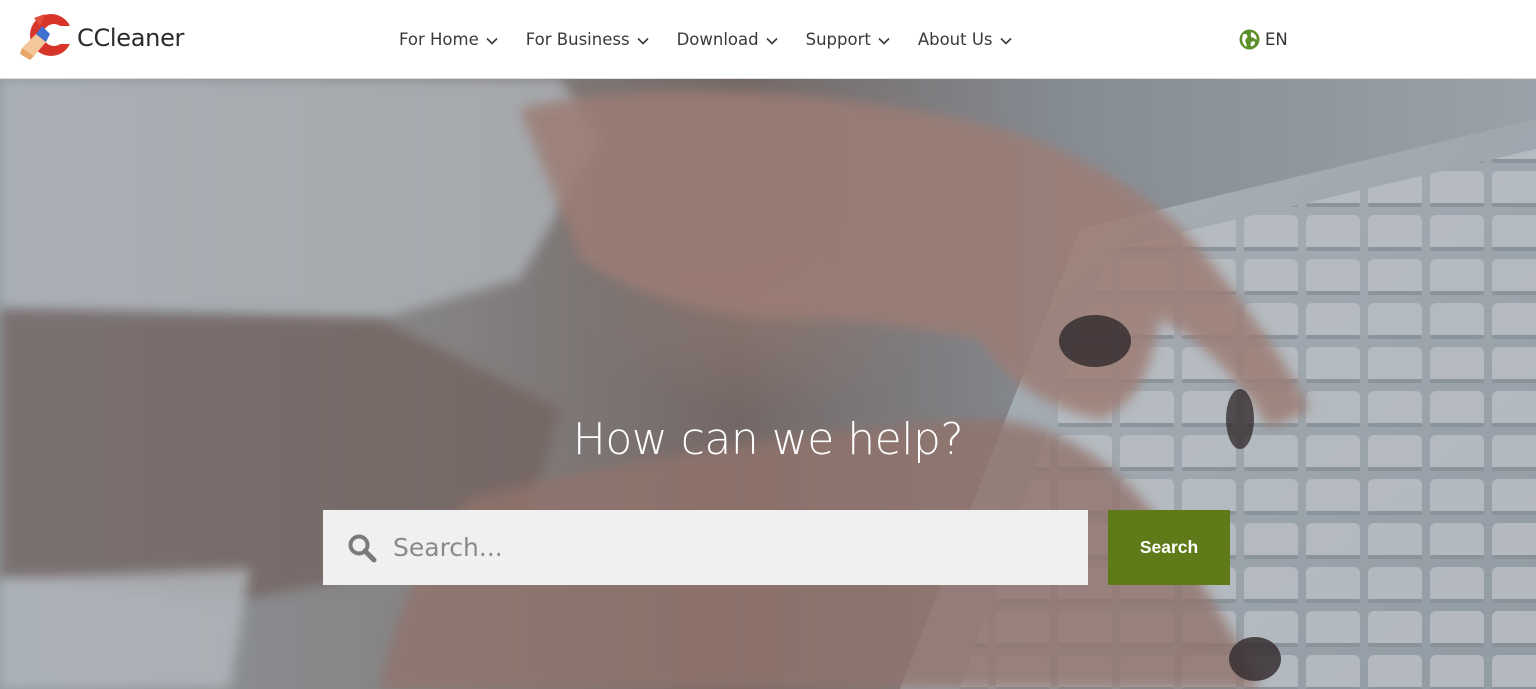  I want to click on hero-title: How can we help?, so click(768, 439).